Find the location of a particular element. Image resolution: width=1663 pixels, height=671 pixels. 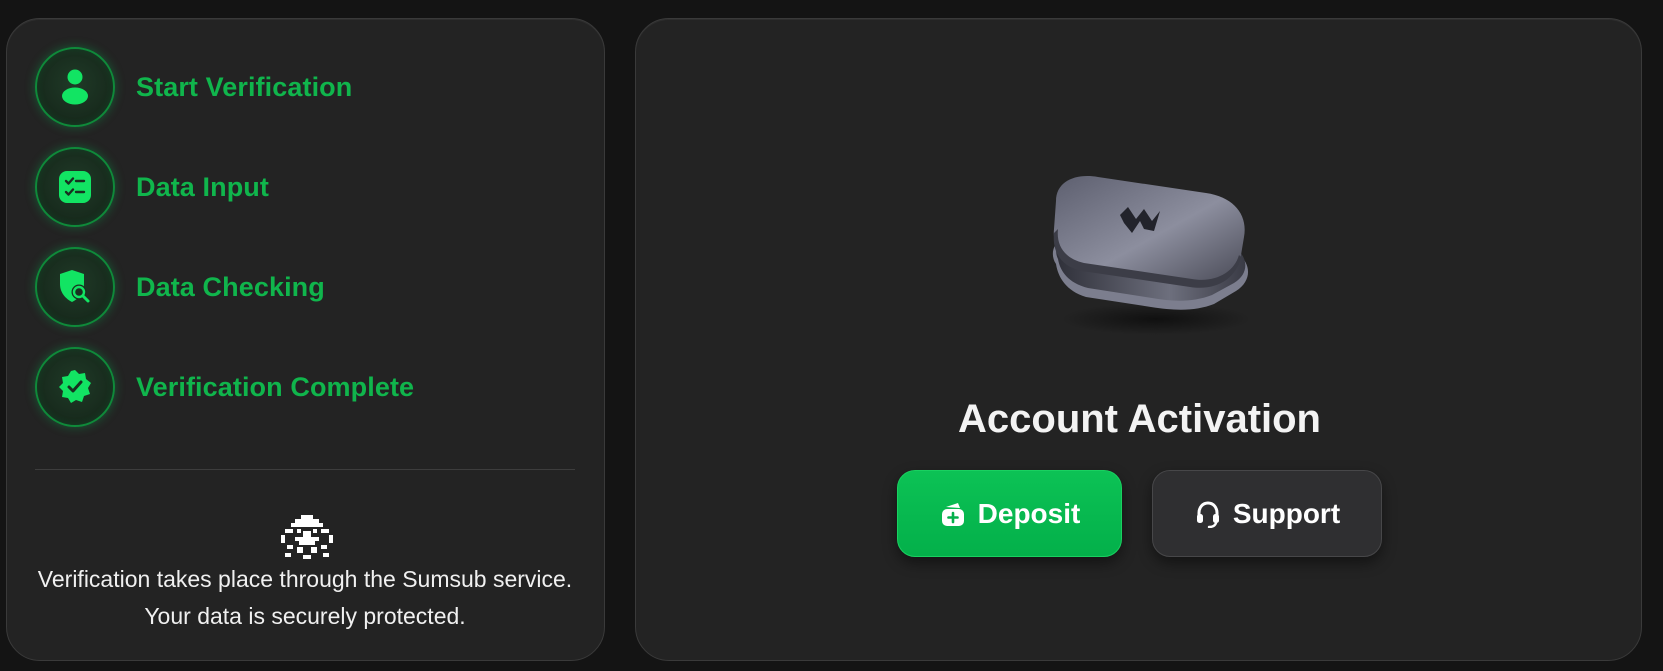

deposit-button: Deposit is located at coordinates (1009, 513).